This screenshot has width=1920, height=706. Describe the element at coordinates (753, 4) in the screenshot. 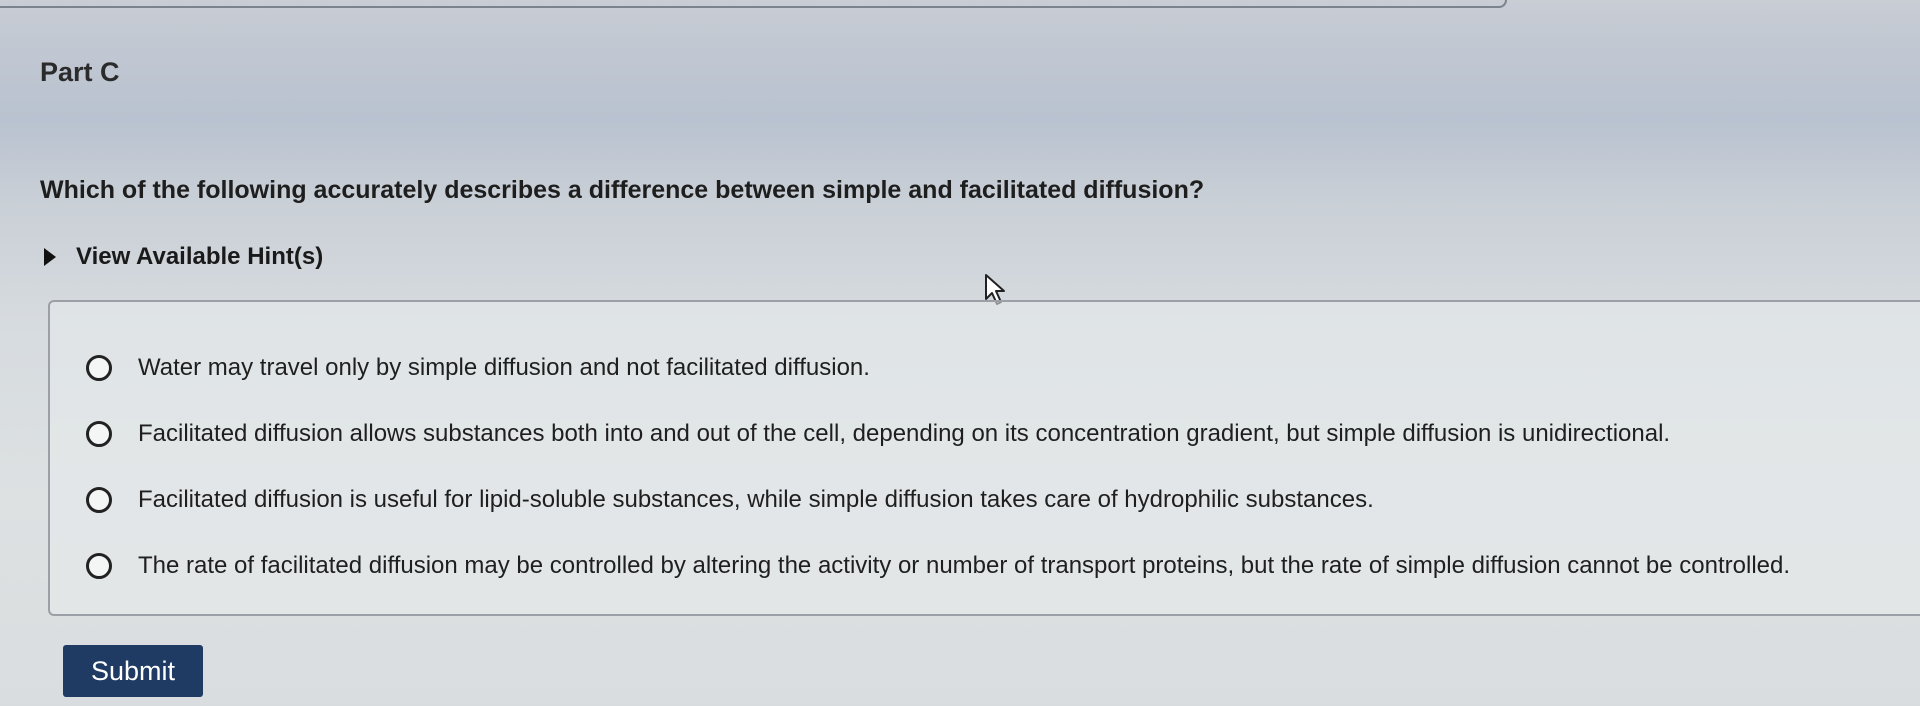

I see `top-panel-frame` at that location.